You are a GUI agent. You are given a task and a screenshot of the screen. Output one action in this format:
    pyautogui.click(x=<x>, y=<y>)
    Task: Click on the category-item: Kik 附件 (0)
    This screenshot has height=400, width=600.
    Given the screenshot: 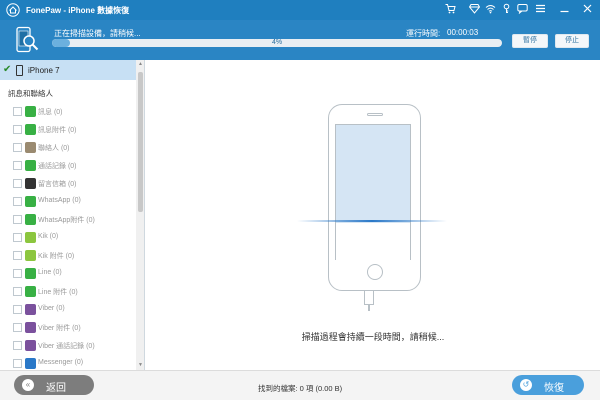 What is the action you would take?
    pyautogui.click(x=74, y=256)
    